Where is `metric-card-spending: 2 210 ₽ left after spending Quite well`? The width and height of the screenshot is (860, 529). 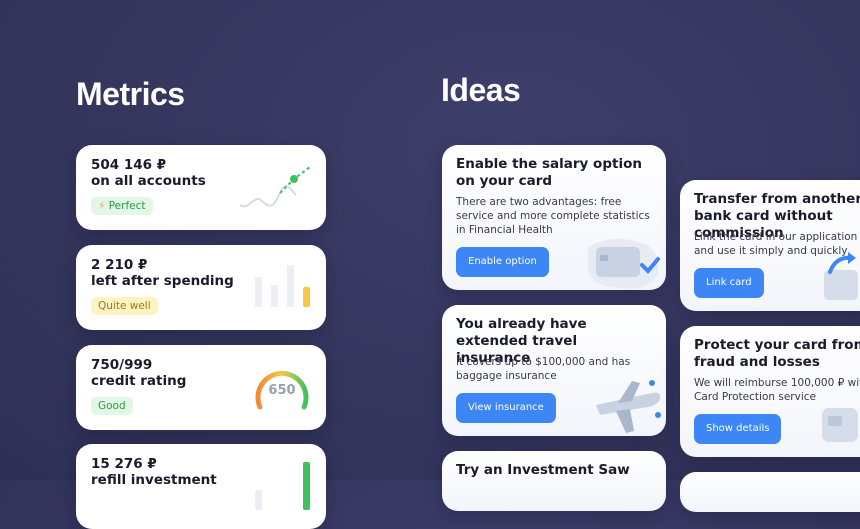 metric-card-spending: 2 210 ₽ left after spending Quite well is located at coordinates (201, 287).